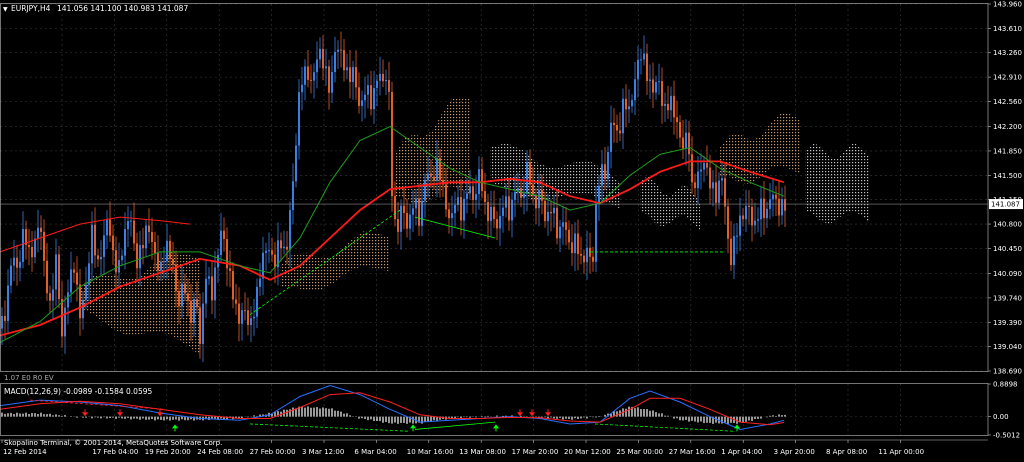 This screenshot has height=462, width=1024. What do you see at coordinates (1007, 102) in the screenshot?
I see `y-tick-label: 142.560` at bounding box center [1007, 102].